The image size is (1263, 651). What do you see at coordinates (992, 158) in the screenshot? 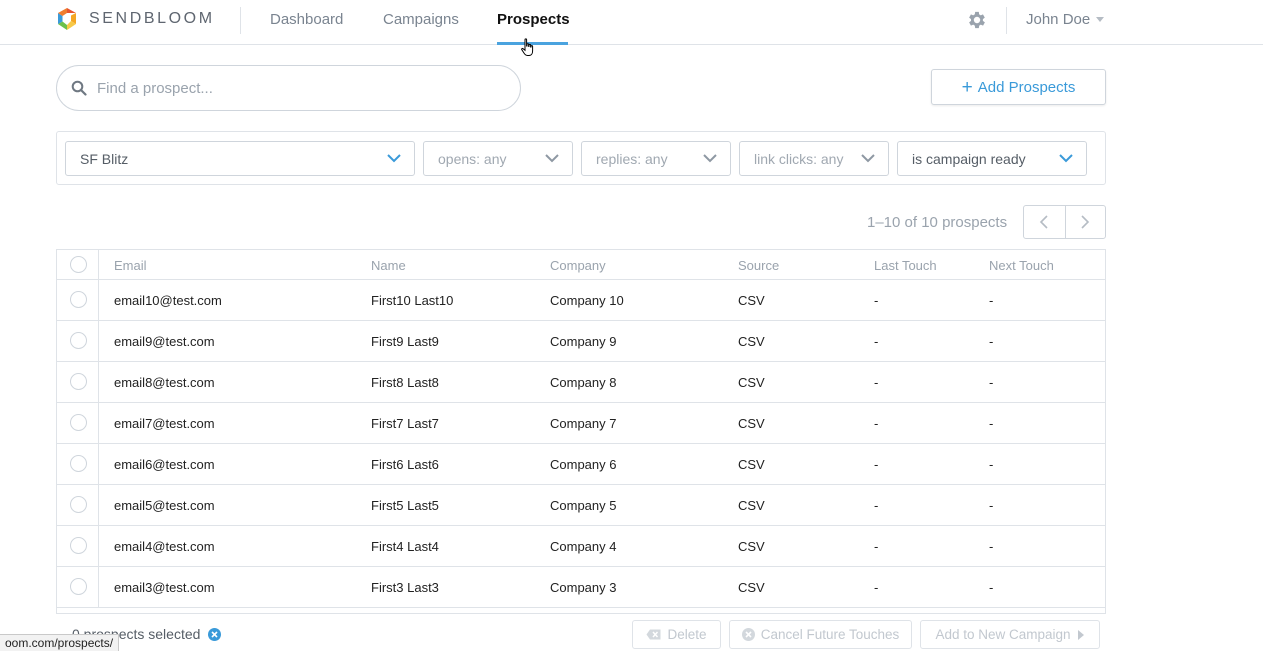
I see `campaign-ready-filter-select: is campaign ready` at bounding box center [992, 158].